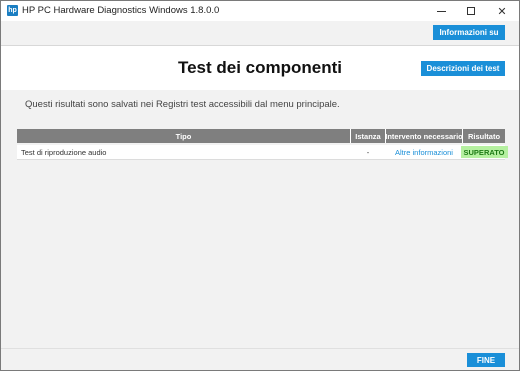  I want to click on minimize-icon, so click(441, 11).